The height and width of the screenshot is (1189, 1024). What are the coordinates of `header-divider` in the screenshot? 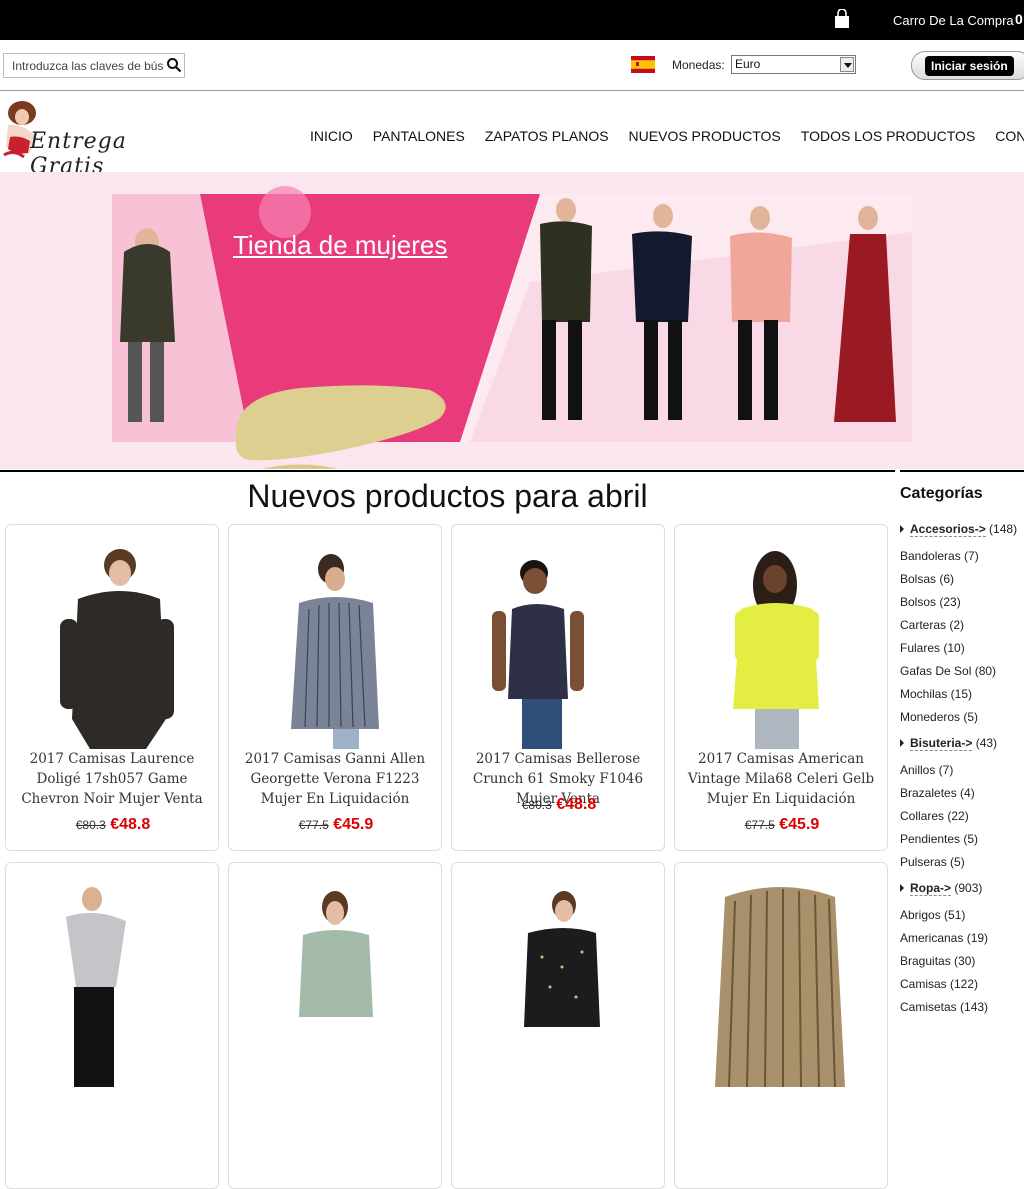 It's located at (512, 90).